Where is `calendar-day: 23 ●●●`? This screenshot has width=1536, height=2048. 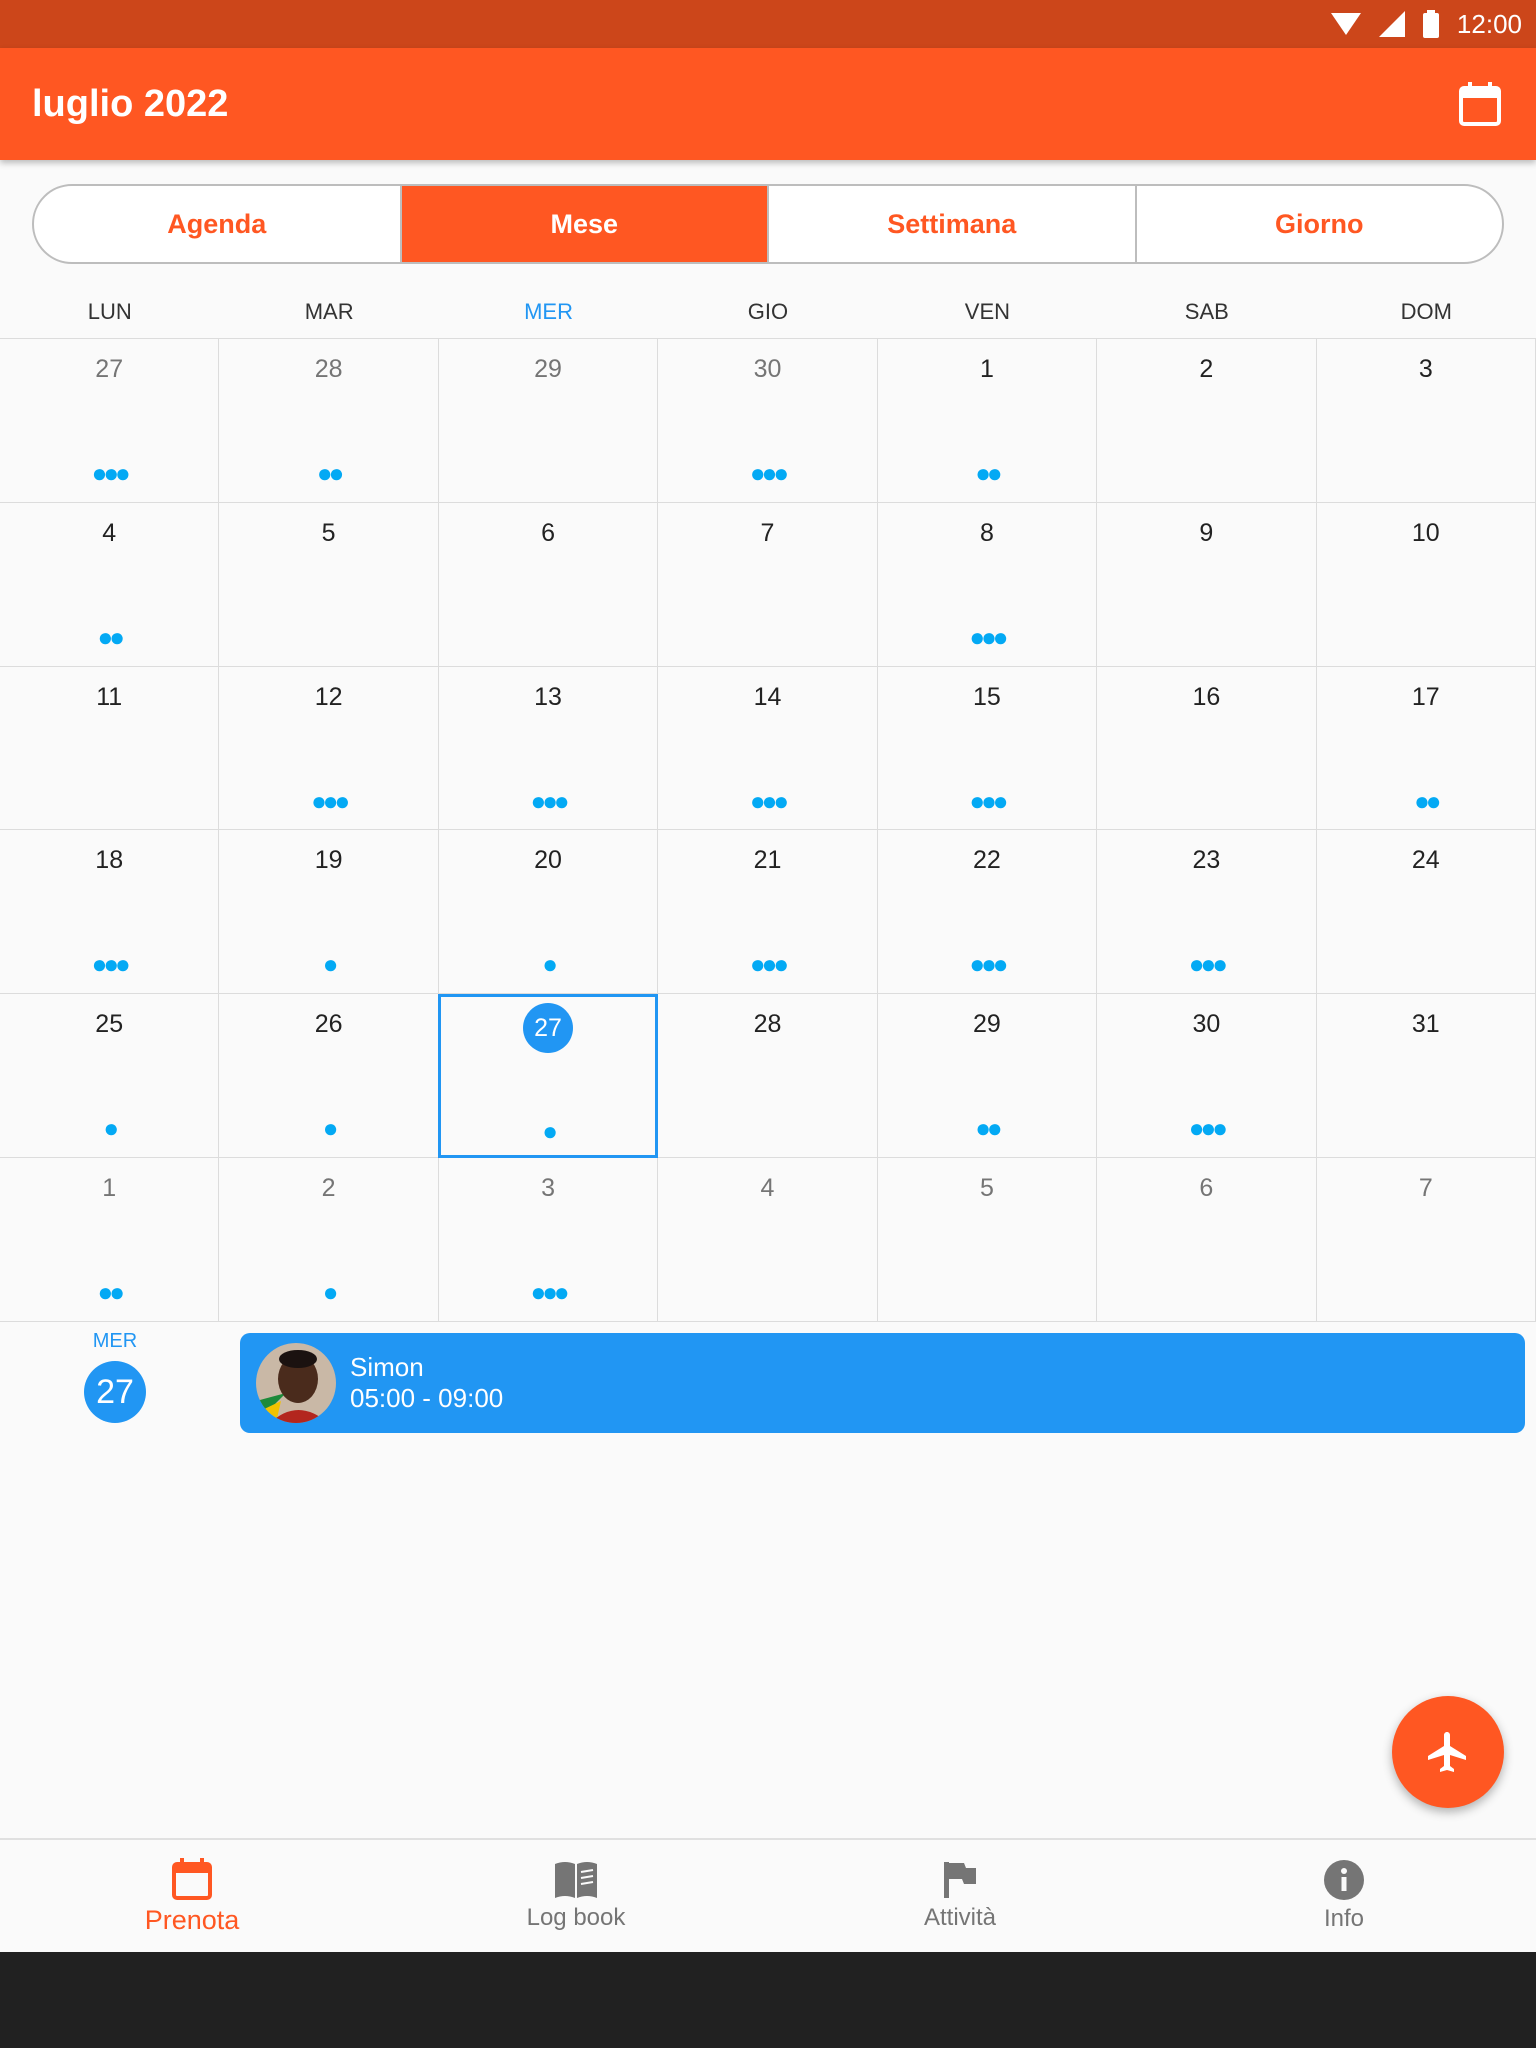
calendar-day: 23 ●●● is located at coordinates (1206, 912).